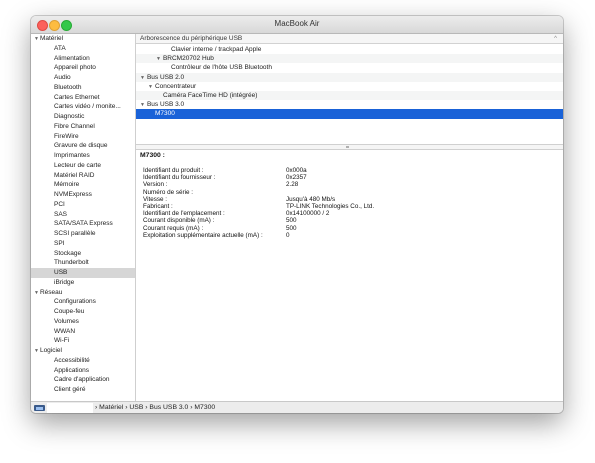 Image resolution: width=595 pixels, height=463 pixels. What do you see at coordinates (168, 192) in the screenshot?
I see `detail-field-label: Numéro de série :` at bounding box center [168, 192].